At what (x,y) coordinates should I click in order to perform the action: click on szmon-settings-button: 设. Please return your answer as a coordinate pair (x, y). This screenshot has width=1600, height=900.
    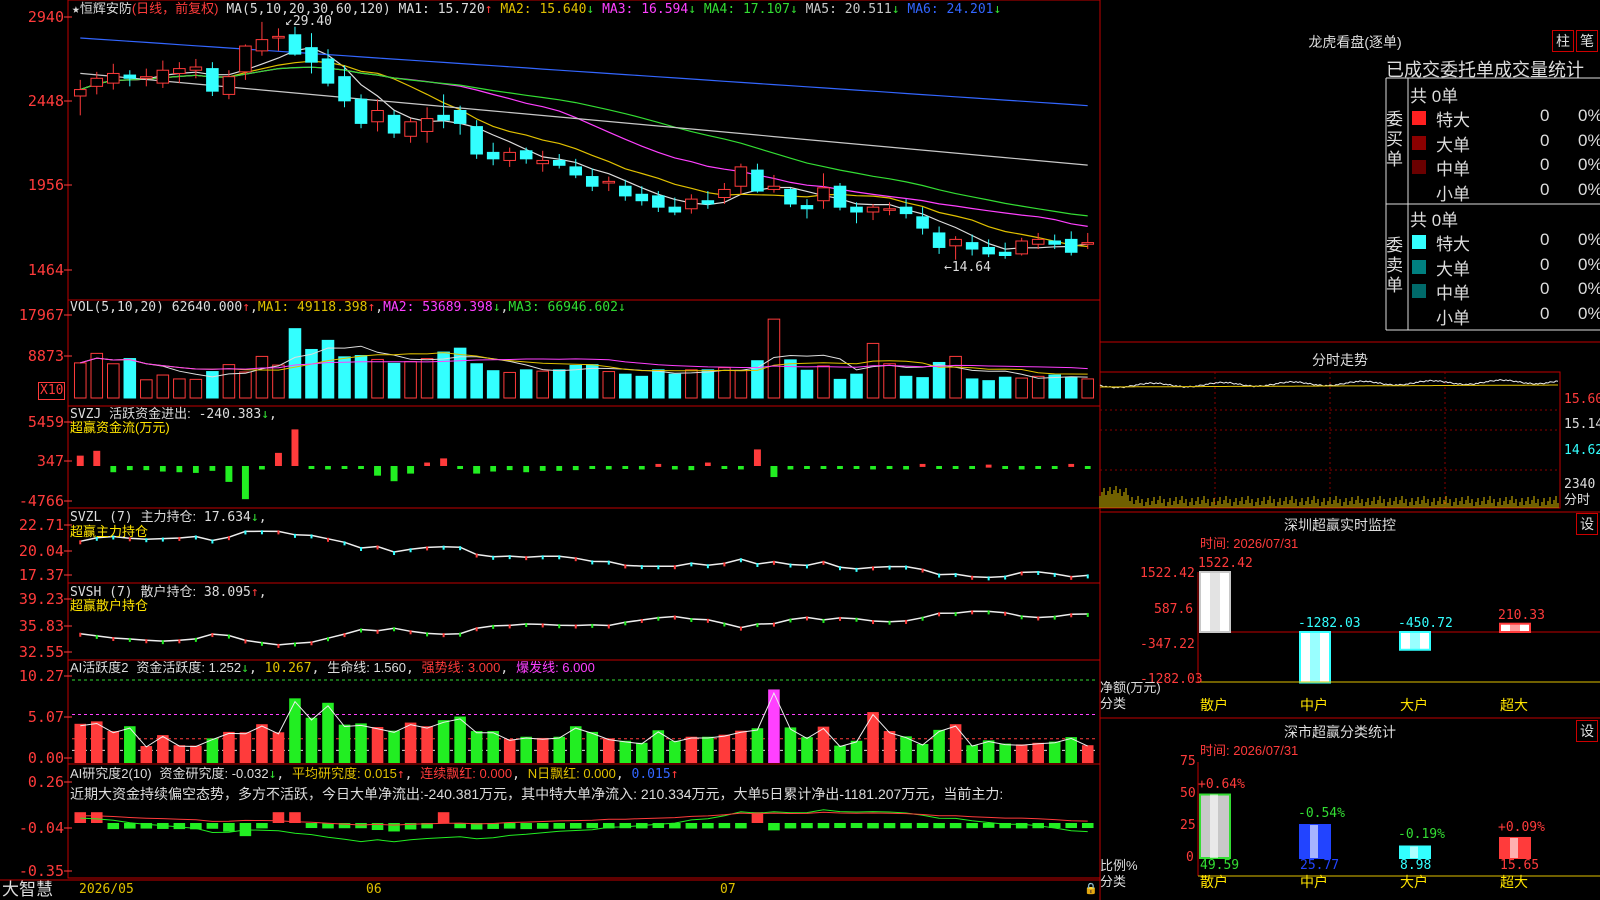
    Looking at the image, I should click on (1587, 524).